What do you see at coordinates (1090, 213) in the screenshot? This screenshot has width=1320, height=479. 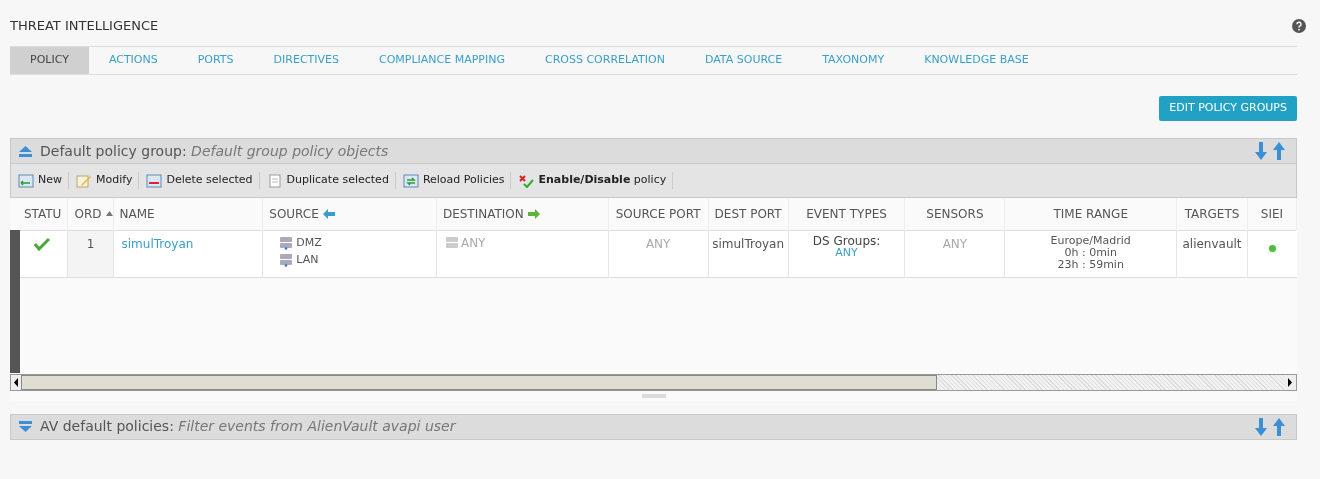 I see `column-header: TIME RANGE` at bounding box center [1090, 213].